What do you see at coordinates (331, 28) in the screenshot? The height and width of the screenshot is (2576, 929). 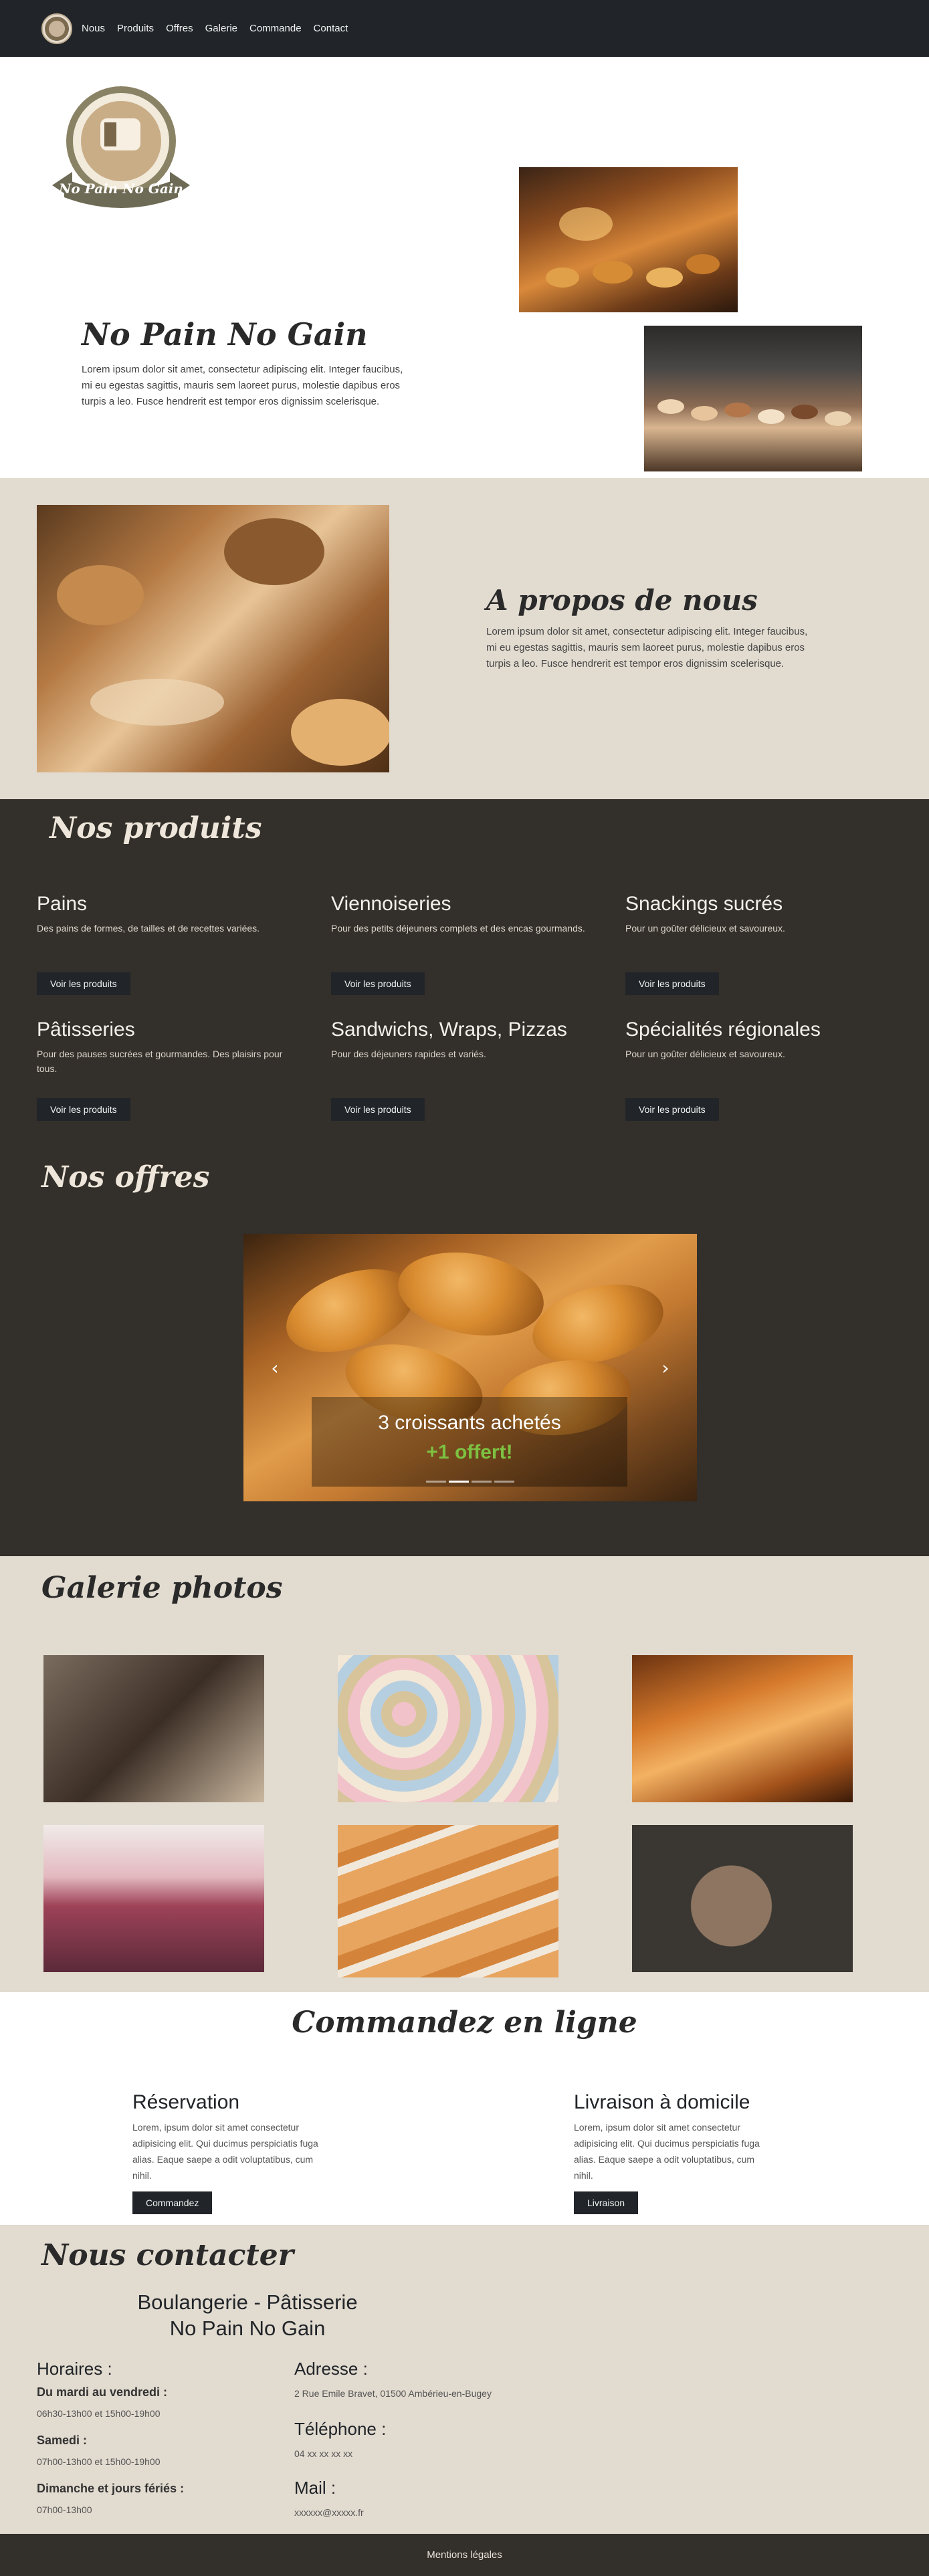 I see `nav-link-contact: Contact` at bounding box center [331, 28].